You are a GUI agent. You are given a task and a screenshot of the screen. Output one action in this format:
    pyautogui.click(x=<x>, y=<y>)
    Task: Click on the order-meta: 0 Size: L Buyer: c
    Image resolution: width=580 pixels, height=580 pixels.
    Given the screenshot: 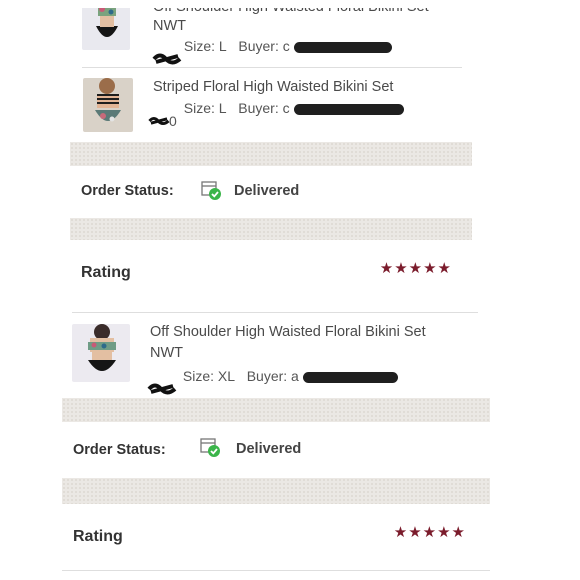 What is the action you would take?
    pyautogui.click(x=276, y=114)
    